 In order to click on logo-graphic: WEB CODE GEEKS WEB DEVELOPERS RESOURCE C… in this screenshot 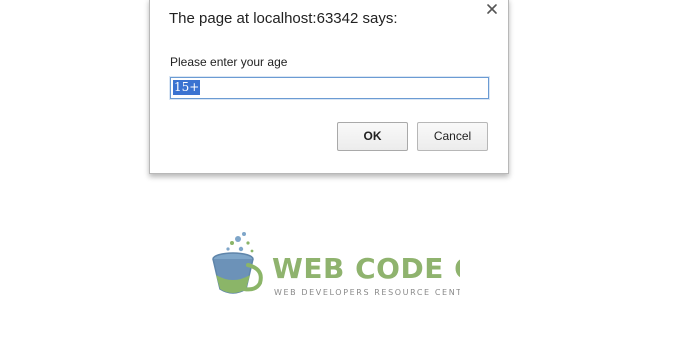, I will do `click(385, 264)`.